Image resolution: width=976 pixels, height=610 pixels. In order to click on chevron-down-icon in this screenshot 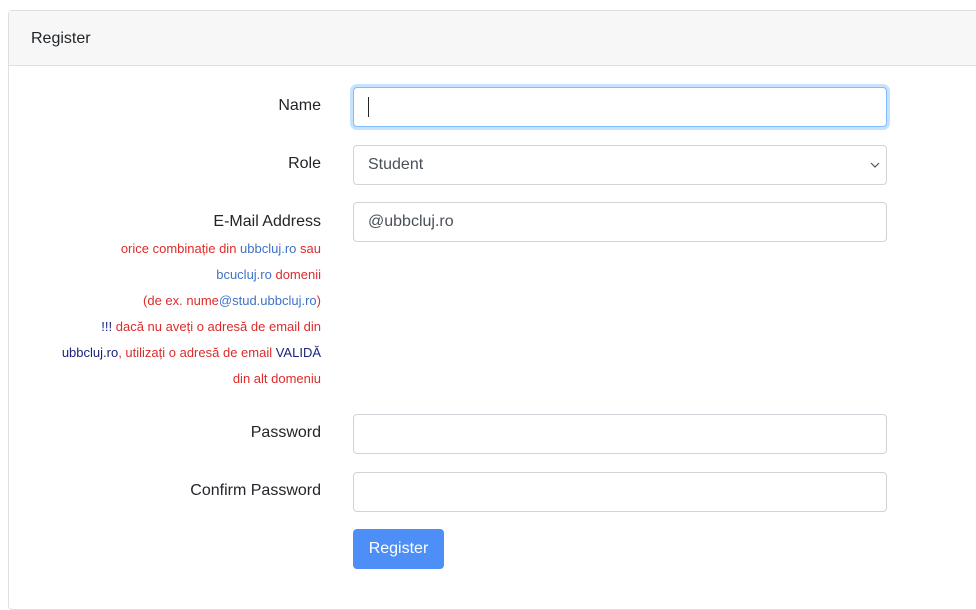, I will do `click(875, 165)`.